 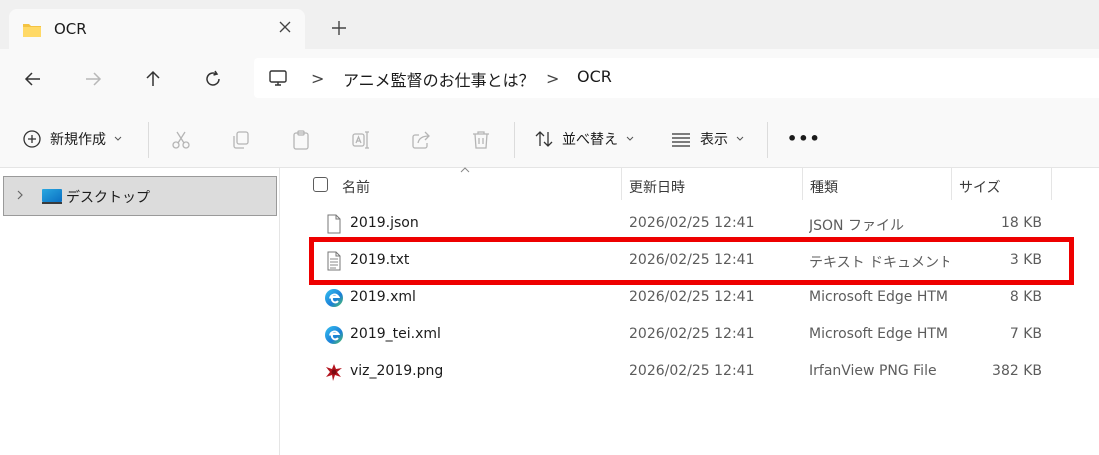 What do you see at coordinates (594, 76) in the screenshot?
I see `breadcrumb-current: OCR` at bounding box center [594, 76].